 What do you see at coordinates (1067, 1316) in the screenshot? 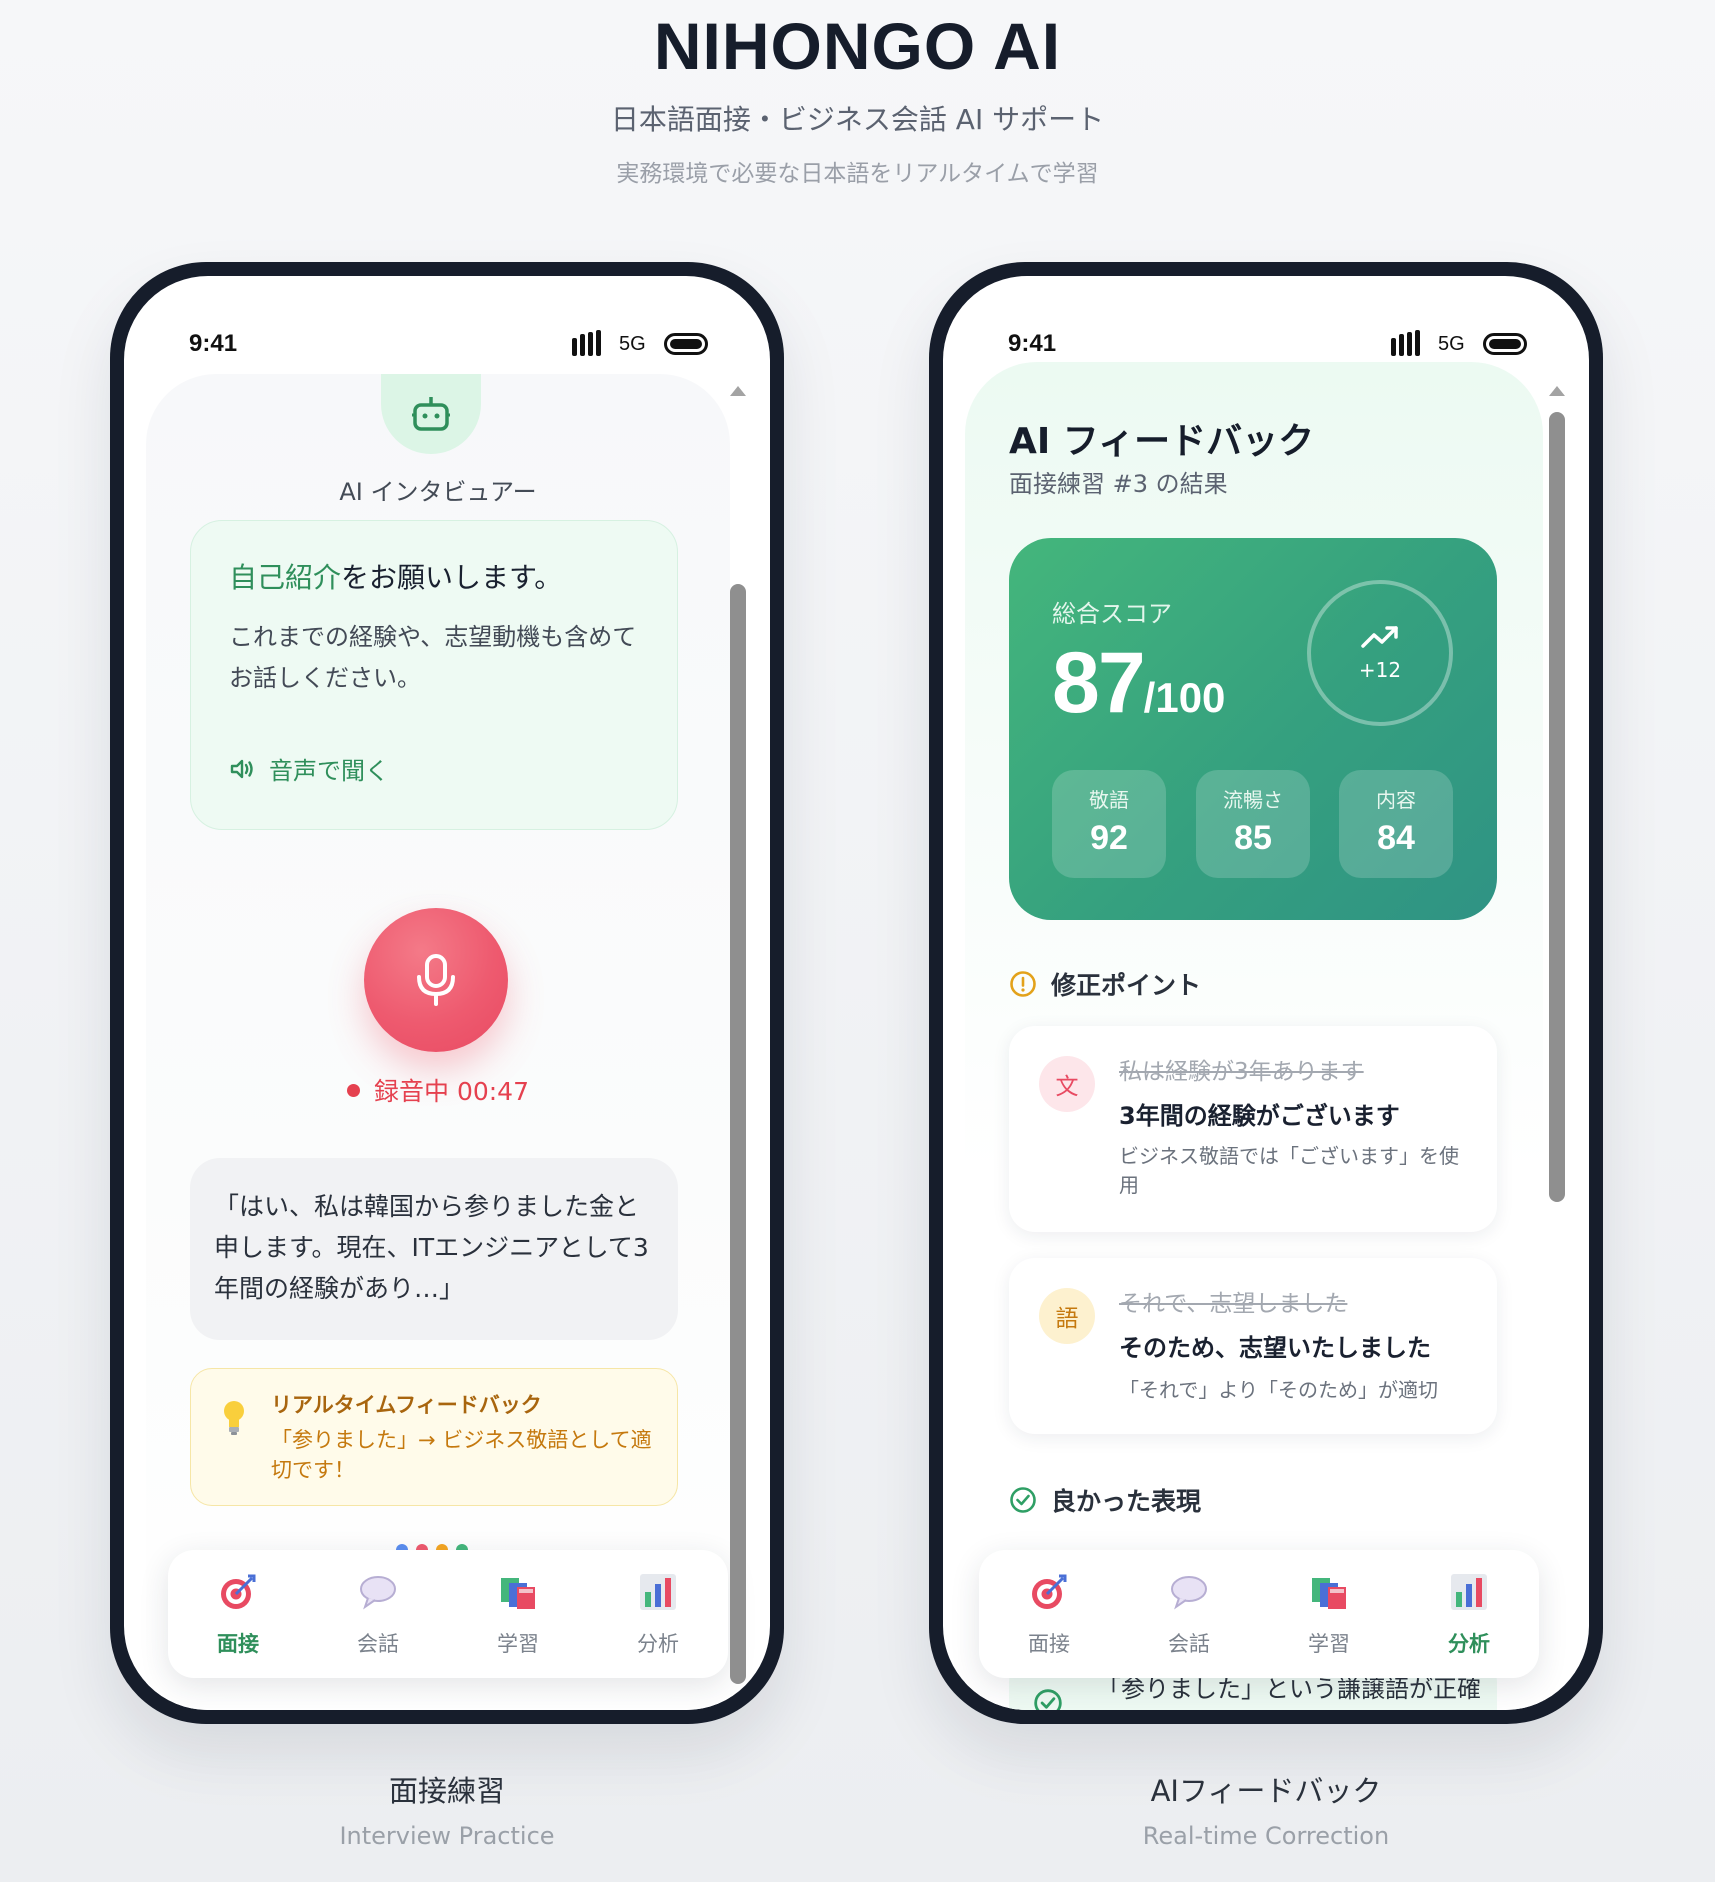
I see `vocabulary-badge-icon: 語` at bounding box center [1067, 1316].